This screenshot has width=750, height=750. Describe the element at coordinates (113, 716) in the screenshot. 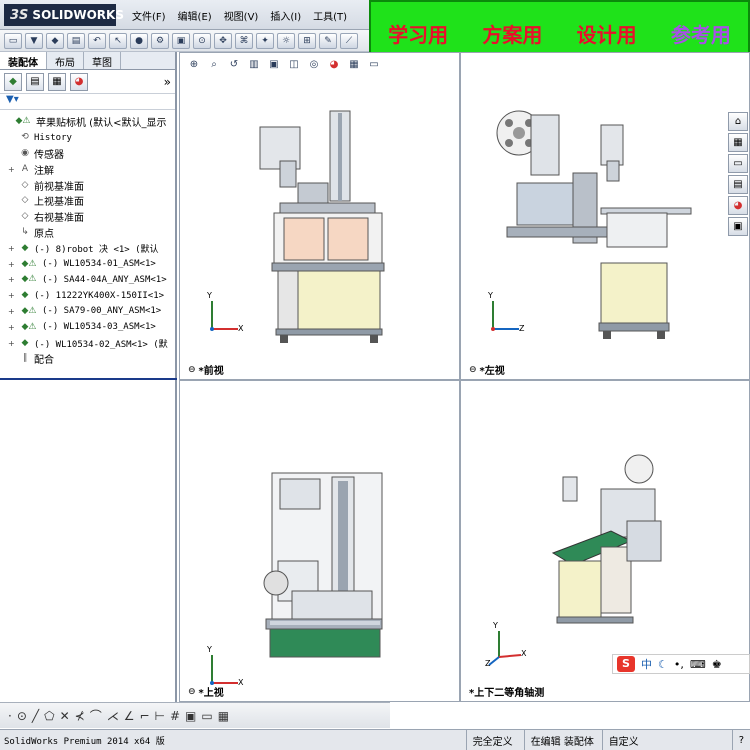

I see `mirror-icon: ⋌` at that location.